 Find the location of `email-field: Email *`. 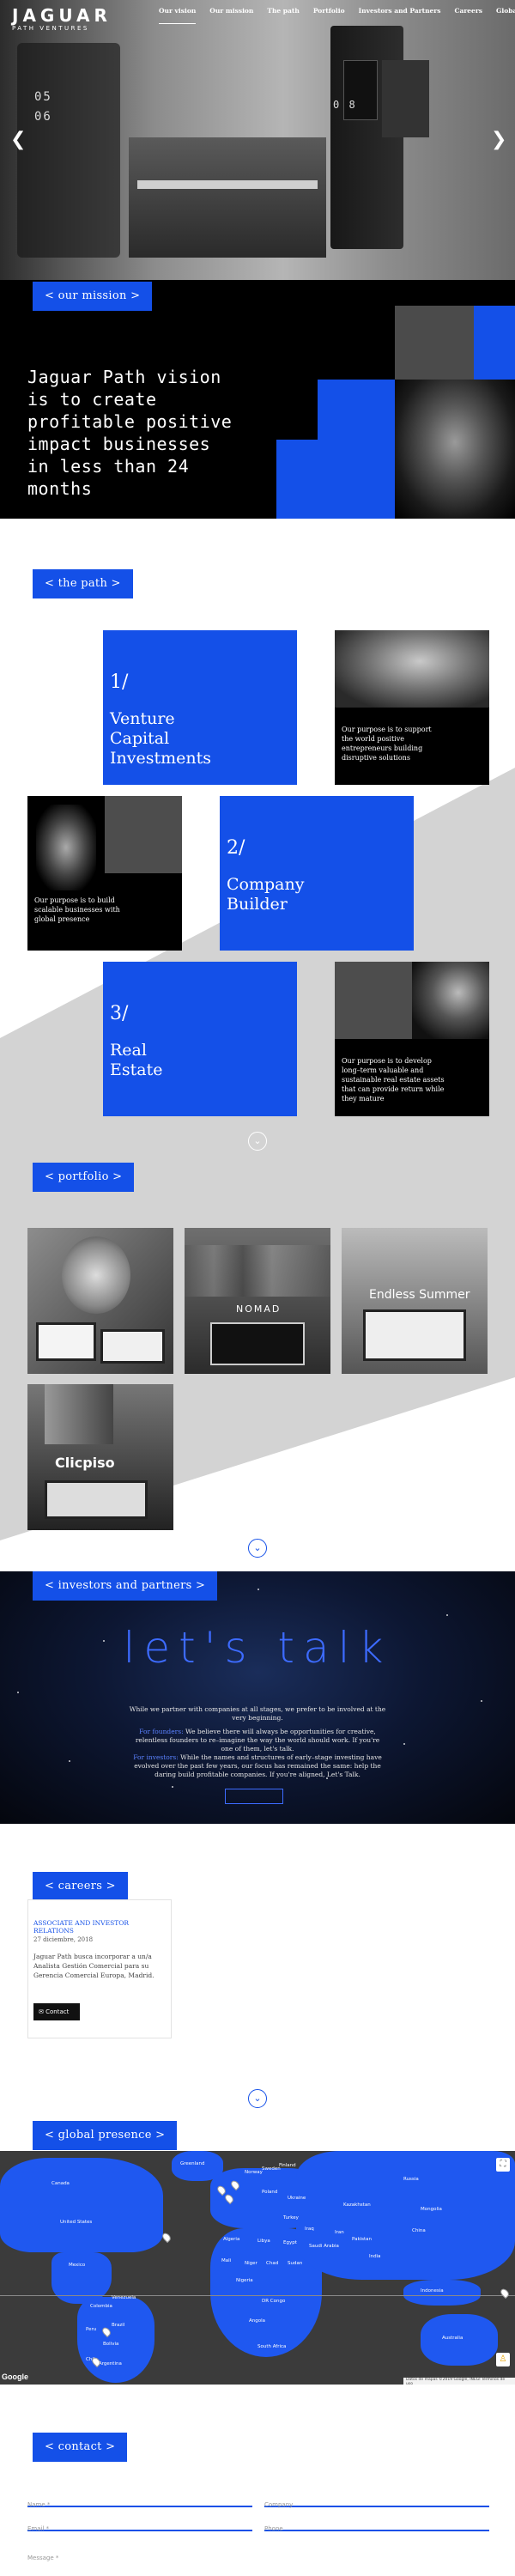

email-field: Email * is located at coordinates (139, 2525).